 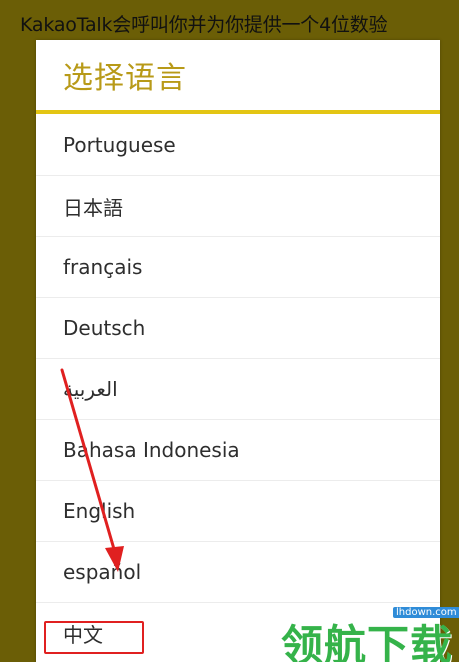 What do you see at coordinates (238, 572) in the screenshot?
I see `language-option-spanish: español` at bounding box center [238, 572].